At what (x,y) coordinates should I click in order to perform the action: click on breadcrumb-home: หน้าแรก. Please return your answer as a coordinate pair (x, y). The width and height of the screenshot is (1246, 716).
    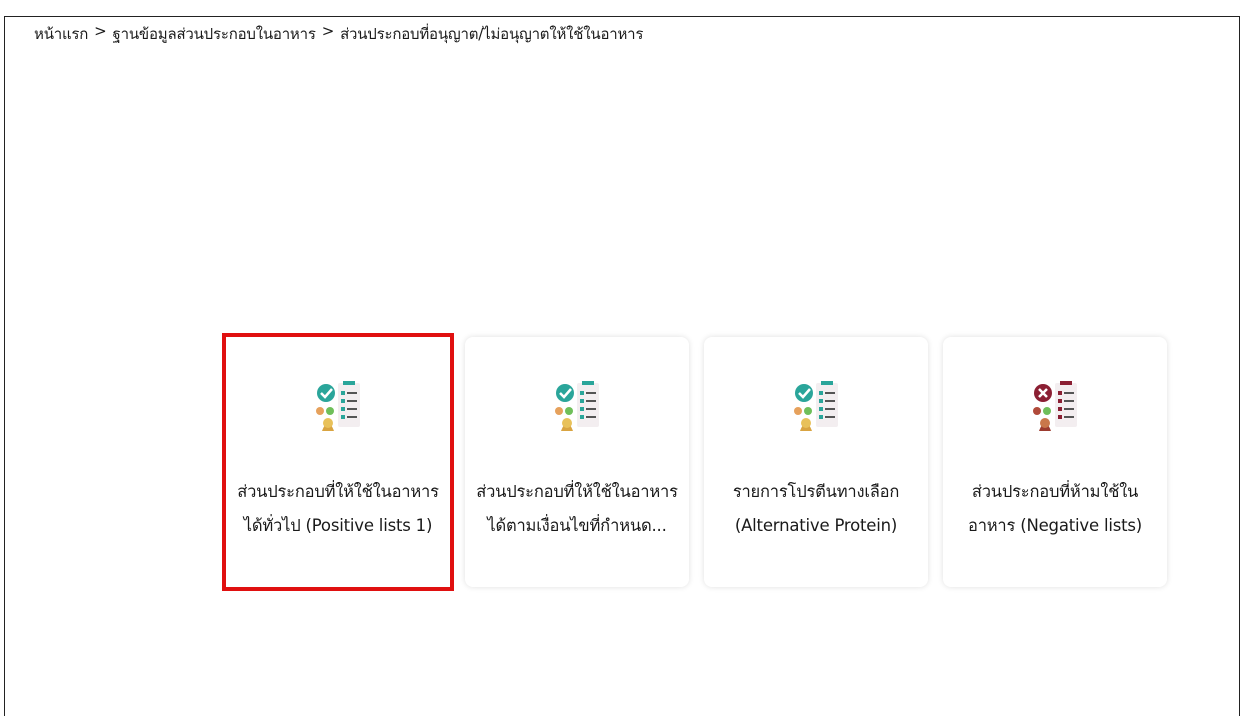
    Looking at the image, I should click on (61, 34).